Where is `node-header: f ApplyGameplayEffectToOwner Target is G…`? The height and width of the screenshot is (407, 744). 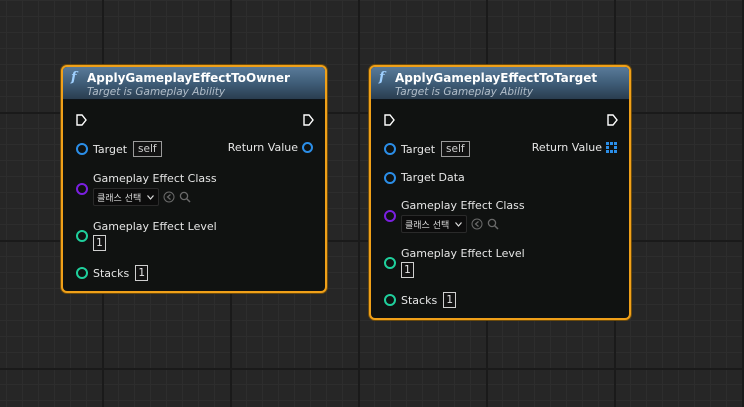 node-header: f ApplyGameplayEffectToOwner Target is G… is located at coordinates (194, 83).